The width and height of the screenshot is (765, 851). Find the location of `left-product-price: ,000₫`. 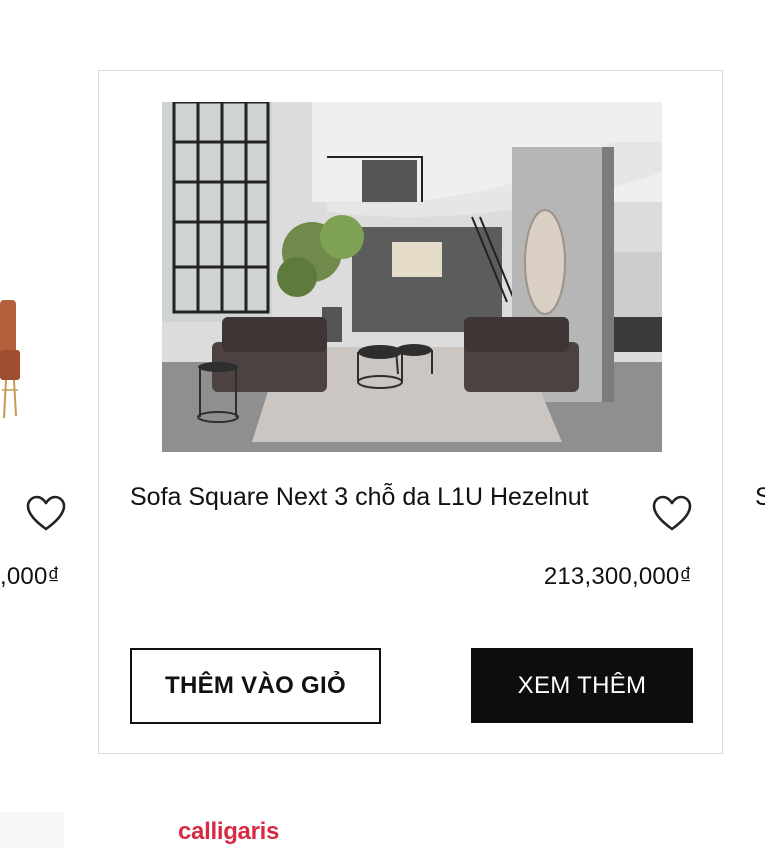

left-product-price: ,000₫ is located at coordinates (30, 576).